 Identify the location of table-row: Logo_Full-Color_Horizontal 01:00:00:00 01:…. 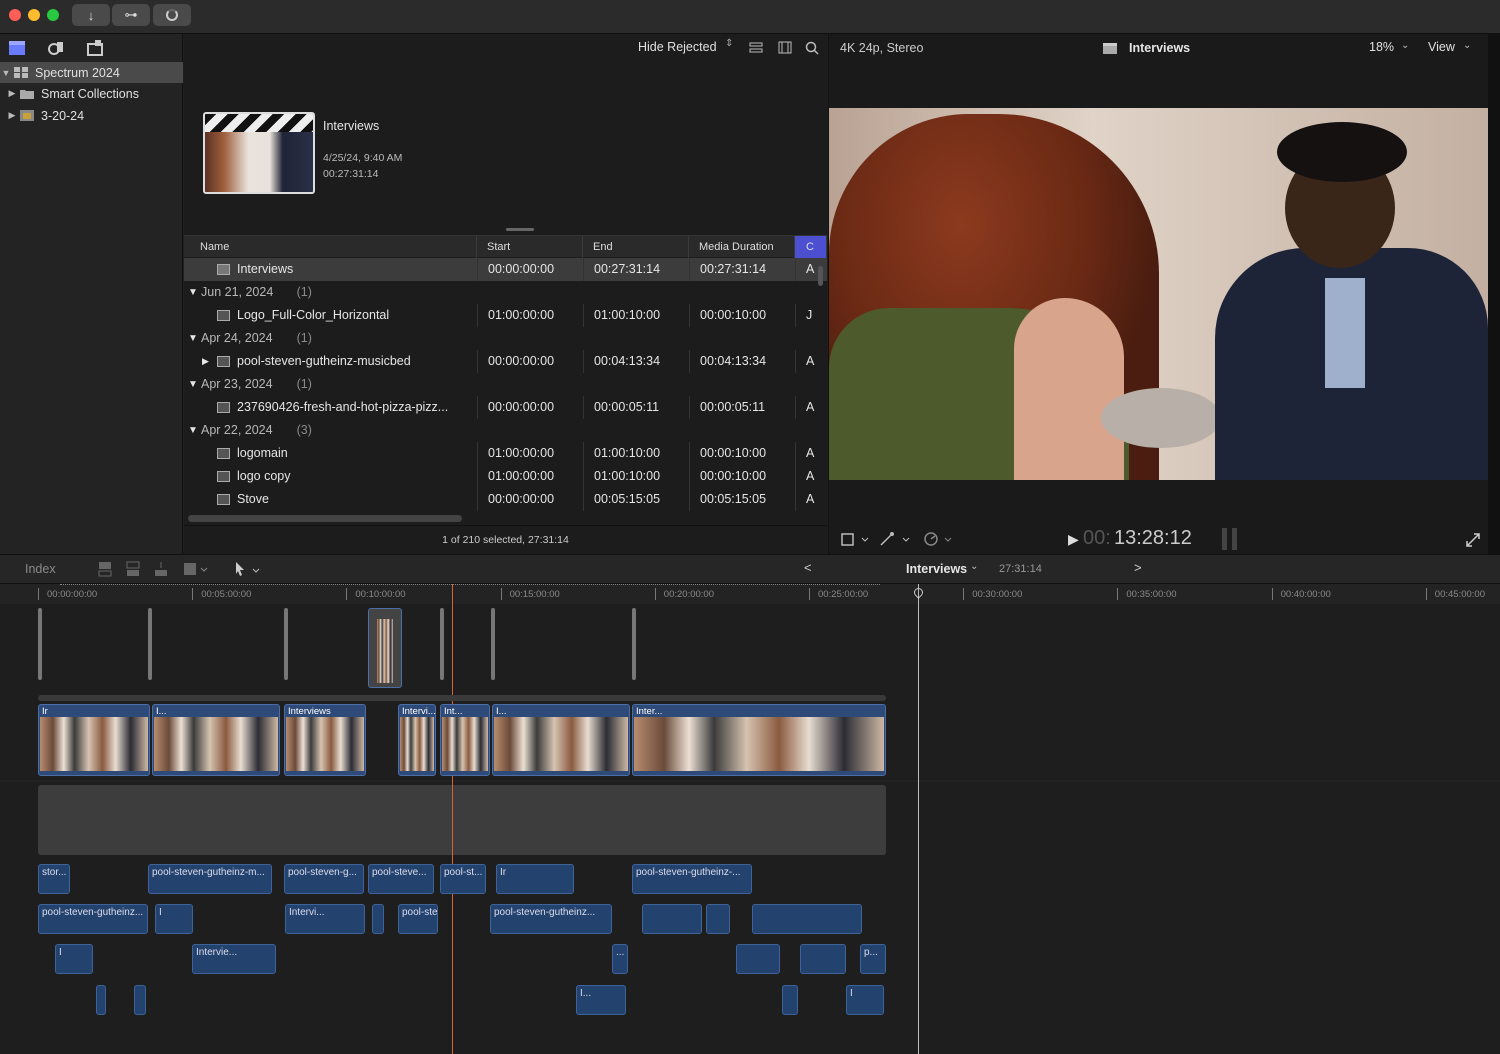
(505, 315).